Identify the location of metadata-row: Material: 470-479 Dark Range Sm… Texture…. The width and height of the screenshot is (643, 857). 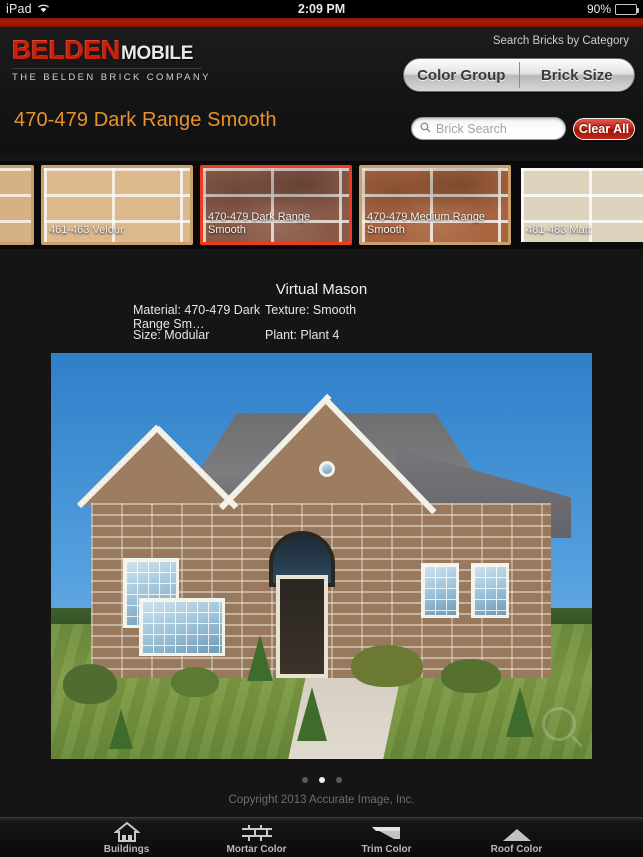
(321, 317).